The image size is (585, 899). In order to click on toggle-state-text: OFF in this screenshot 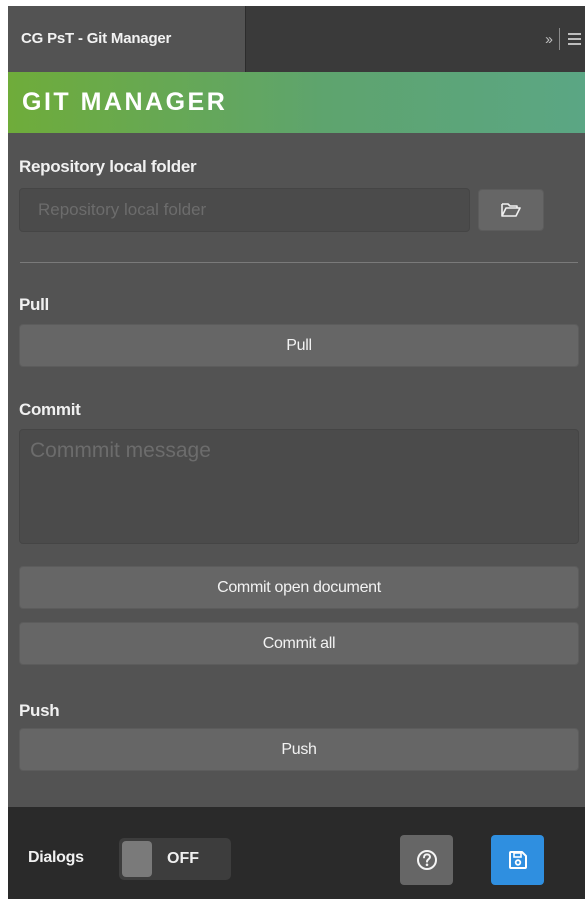, I will do `click(183, 858)`.